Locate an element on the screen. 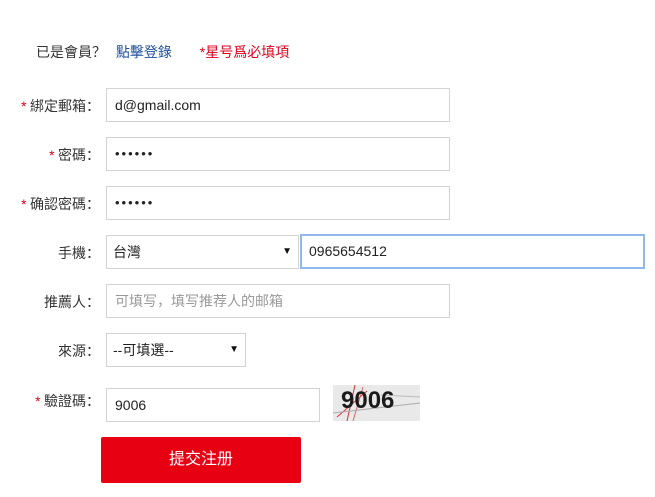  submit-register-button: 提交注册 is located at coordinates (201, 460).